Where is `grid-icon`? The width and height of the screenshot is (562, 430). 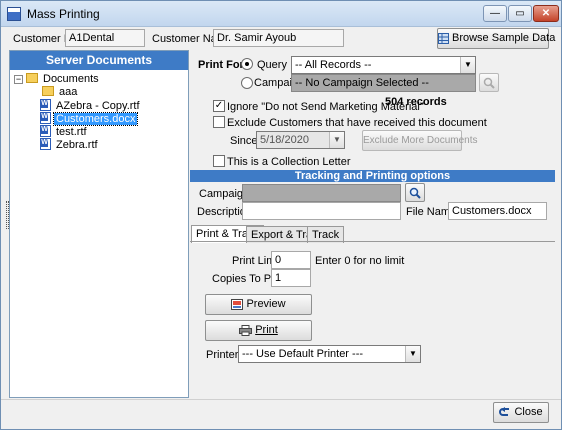
grid-icon is located at coordinates (443, 38).